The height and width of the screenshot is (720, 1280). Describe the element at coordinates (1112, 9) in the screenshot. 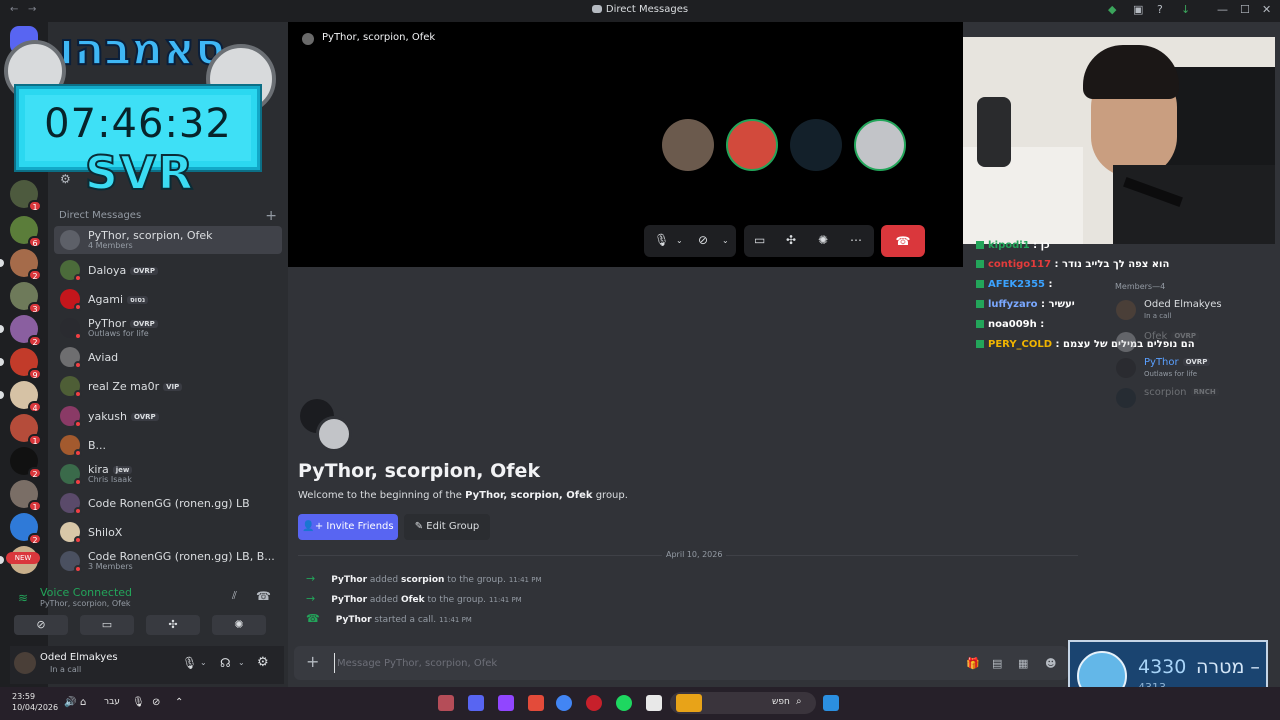

I see `nitro-icon: ◆` at that location.